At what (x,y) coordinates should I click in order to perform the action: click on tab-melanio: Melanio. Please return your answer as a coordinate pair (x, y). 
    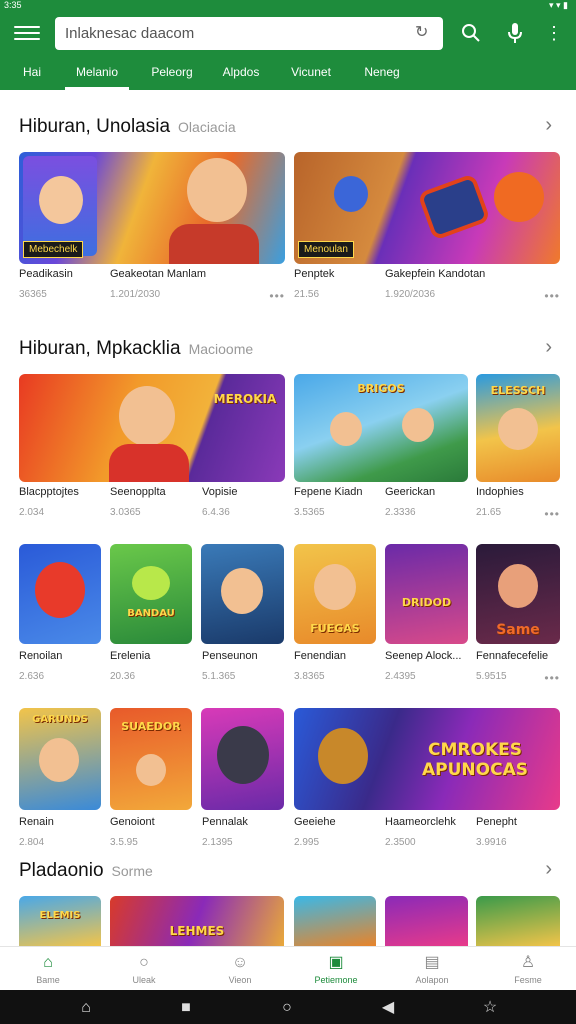
    Looking at the image, I should click on (97, 75).